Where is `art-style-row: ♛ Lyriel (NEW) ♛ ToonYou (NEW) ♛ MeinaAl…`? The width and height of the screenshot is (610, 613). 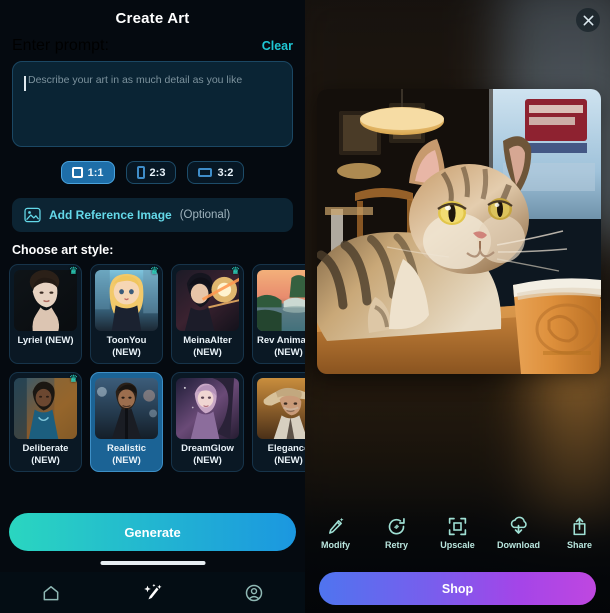 art-style-row: ♛ Lyriel (NEW) ♛ ToonYou (NEW) ♛ MeinaAl… is located at coordinates (157, 314).